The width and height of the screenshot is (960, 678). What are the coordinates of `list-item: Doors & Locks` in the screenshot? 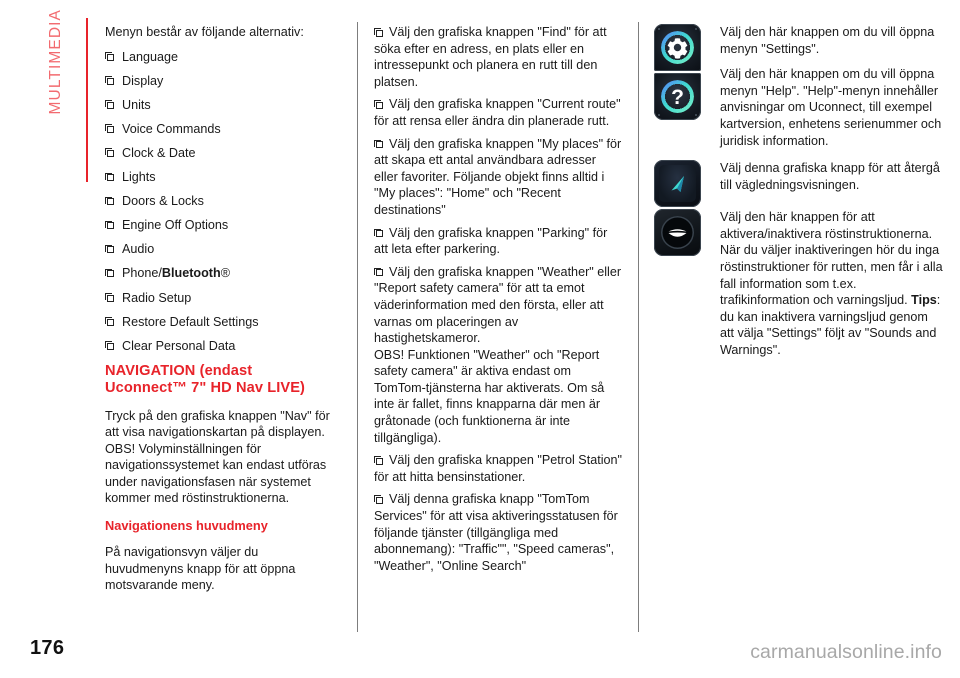 It's located at (221, 201).